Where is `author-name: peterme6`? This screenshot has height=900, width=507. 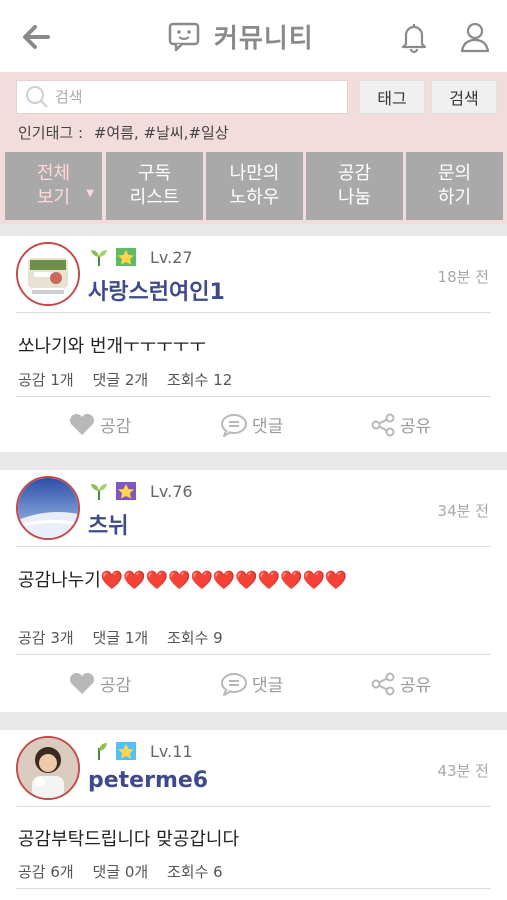 author-name: peterme6 is located at coordinates (148, 780).